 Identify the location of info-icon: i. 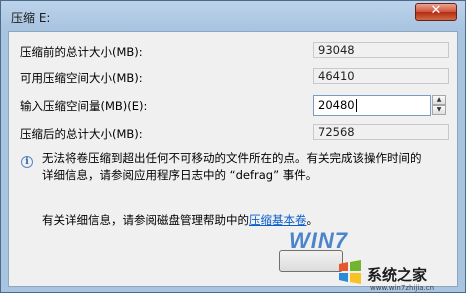
(27, 162).